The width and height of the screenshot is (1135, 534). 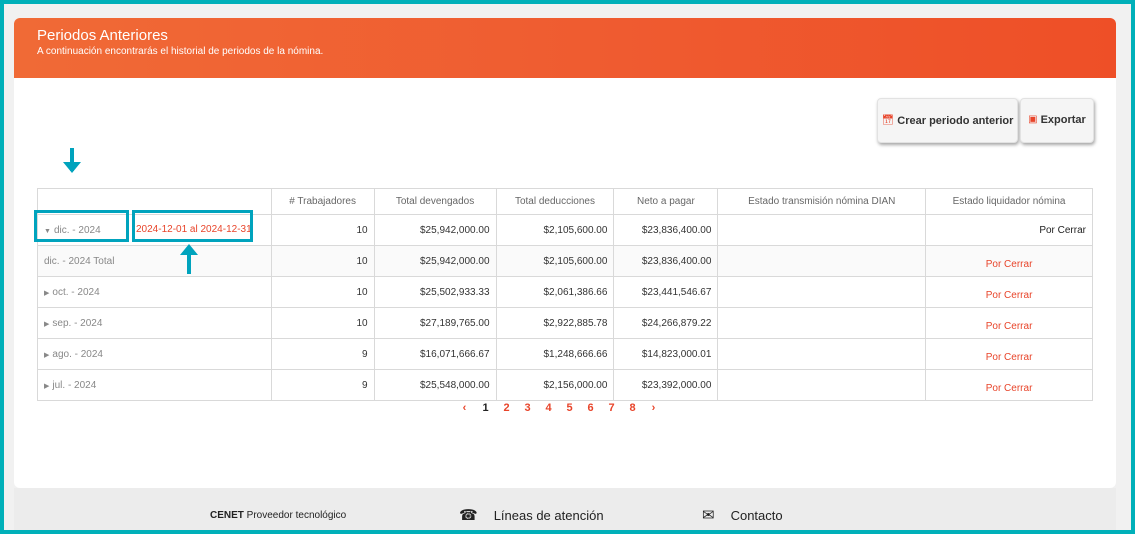 I want to click on neto-cell: $23,441,546.67, so click(x=666, y=292).